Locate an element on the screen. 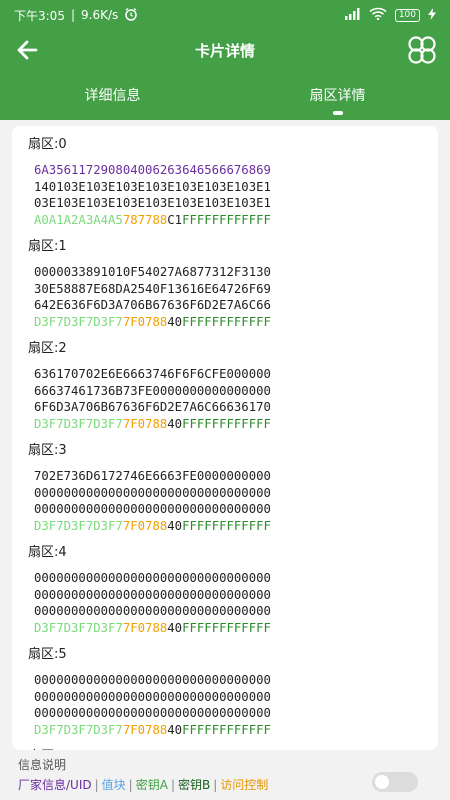 This screenshot has height=800, width=450. data-block: 642E636F6D3A706B67636F6D2E7A6C66 is located at coordinates (152, 305).